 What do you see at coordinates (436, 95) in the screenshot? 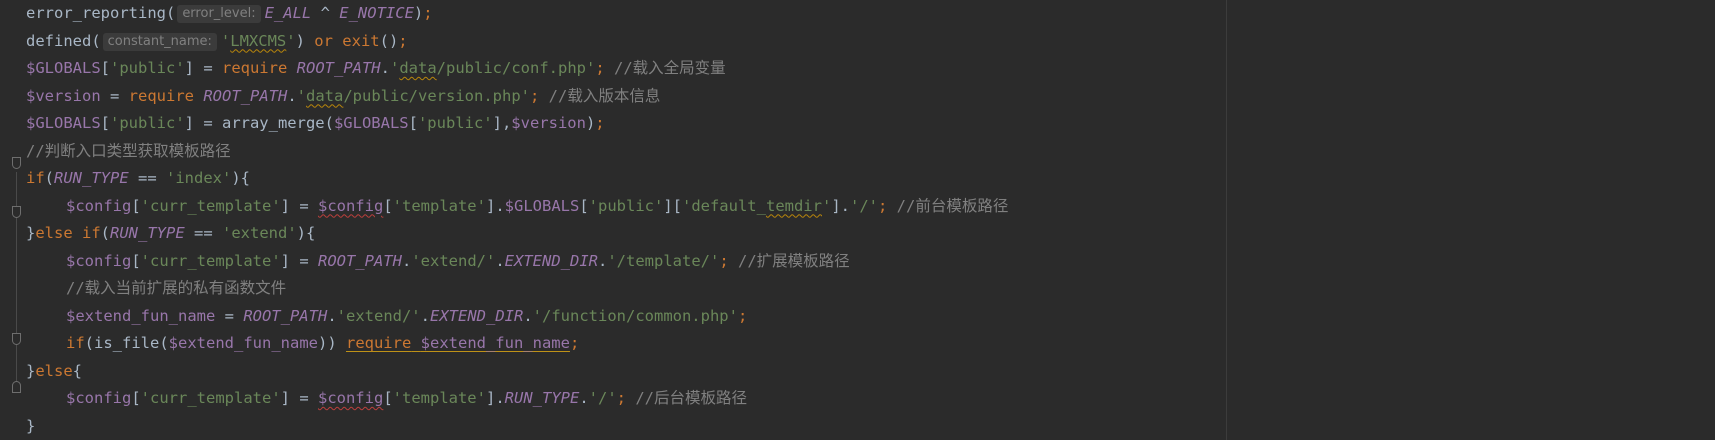
I see `code-token: /public/version.php'` at bounding box center [436, 95].